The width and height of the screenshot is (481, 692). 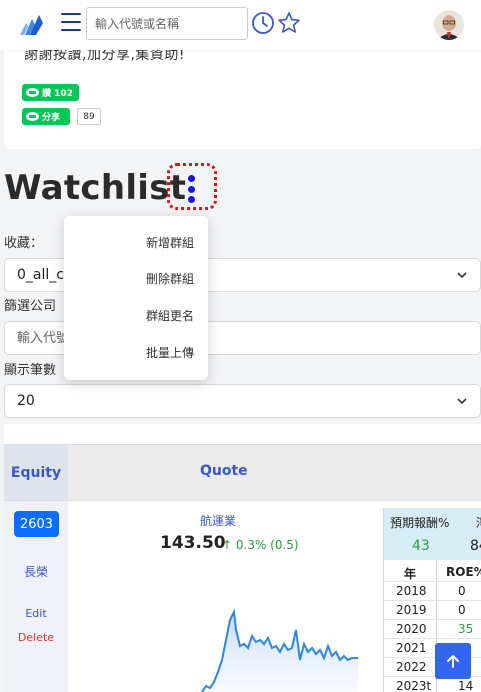 What do you see at coordinates (51, 118) in the screenshot?
I see `share-label: 分享` at bounding box center [51, 118].